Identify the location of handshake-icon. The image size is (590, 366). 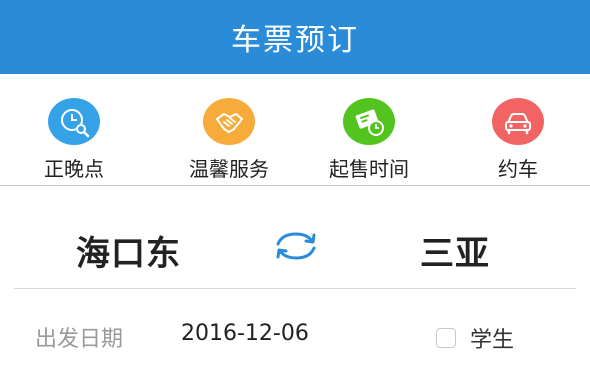
(229, 121).